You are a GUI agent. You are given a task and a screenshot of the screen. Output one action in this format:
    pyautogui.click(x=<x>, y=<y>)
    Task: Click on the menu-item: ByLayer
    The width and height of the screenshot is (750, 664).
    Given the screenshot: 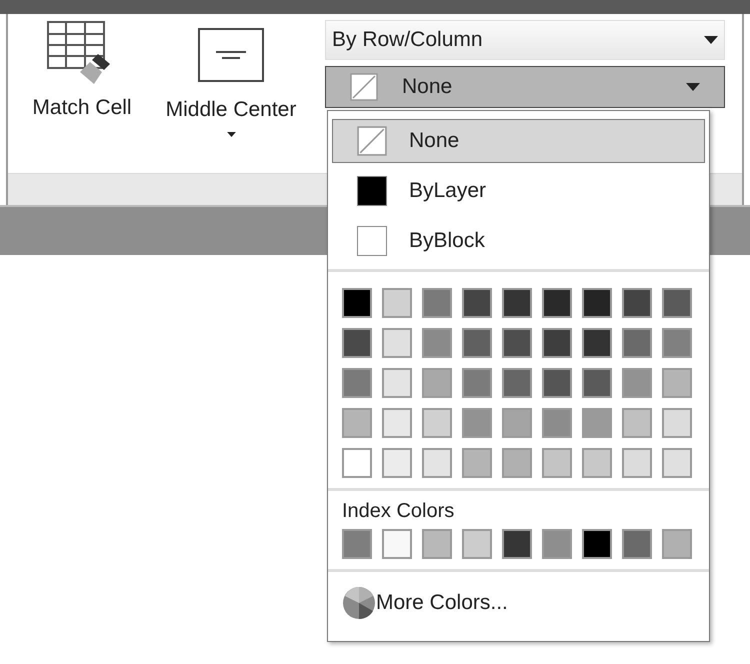 What is the action you would take?
    pyautogui.click(x=518, y=191)
    